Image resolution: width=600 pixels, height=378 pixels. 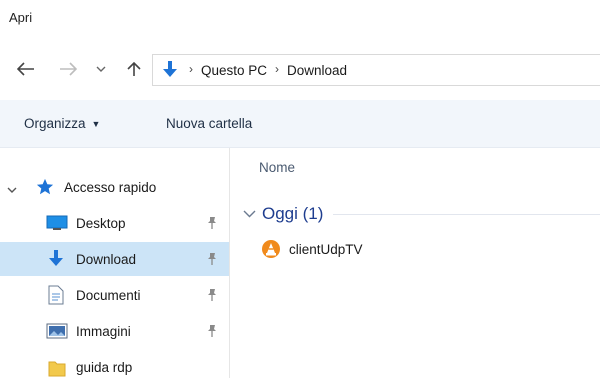 What do you see at coordinates (57, 331) in the screenshot?
I see `images-icon` at bounding box center [57, 331].